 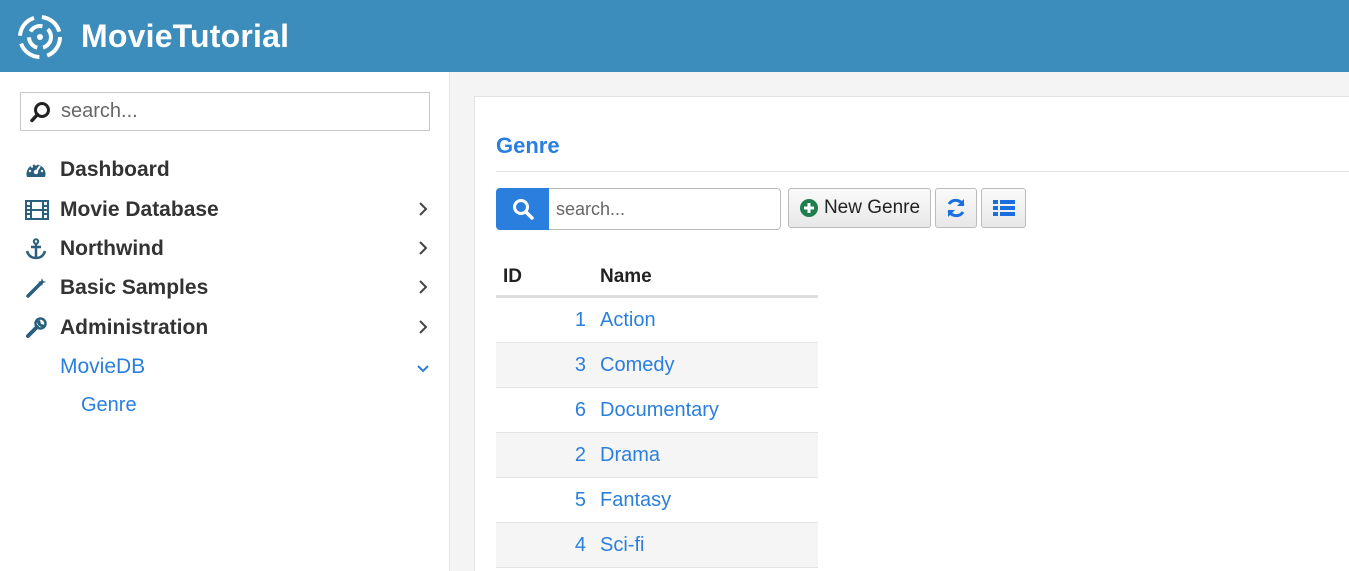 I want to click on grid-search, so click(x=638, y=209).